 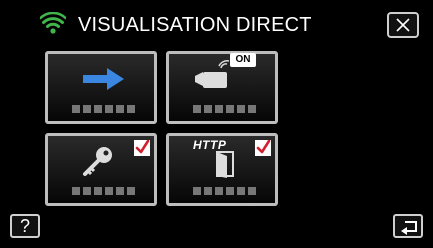 What do you see at coordinates (104, 81) in the screenshot?
I see `arrow-right-icon` at bounding box center [104, 81].